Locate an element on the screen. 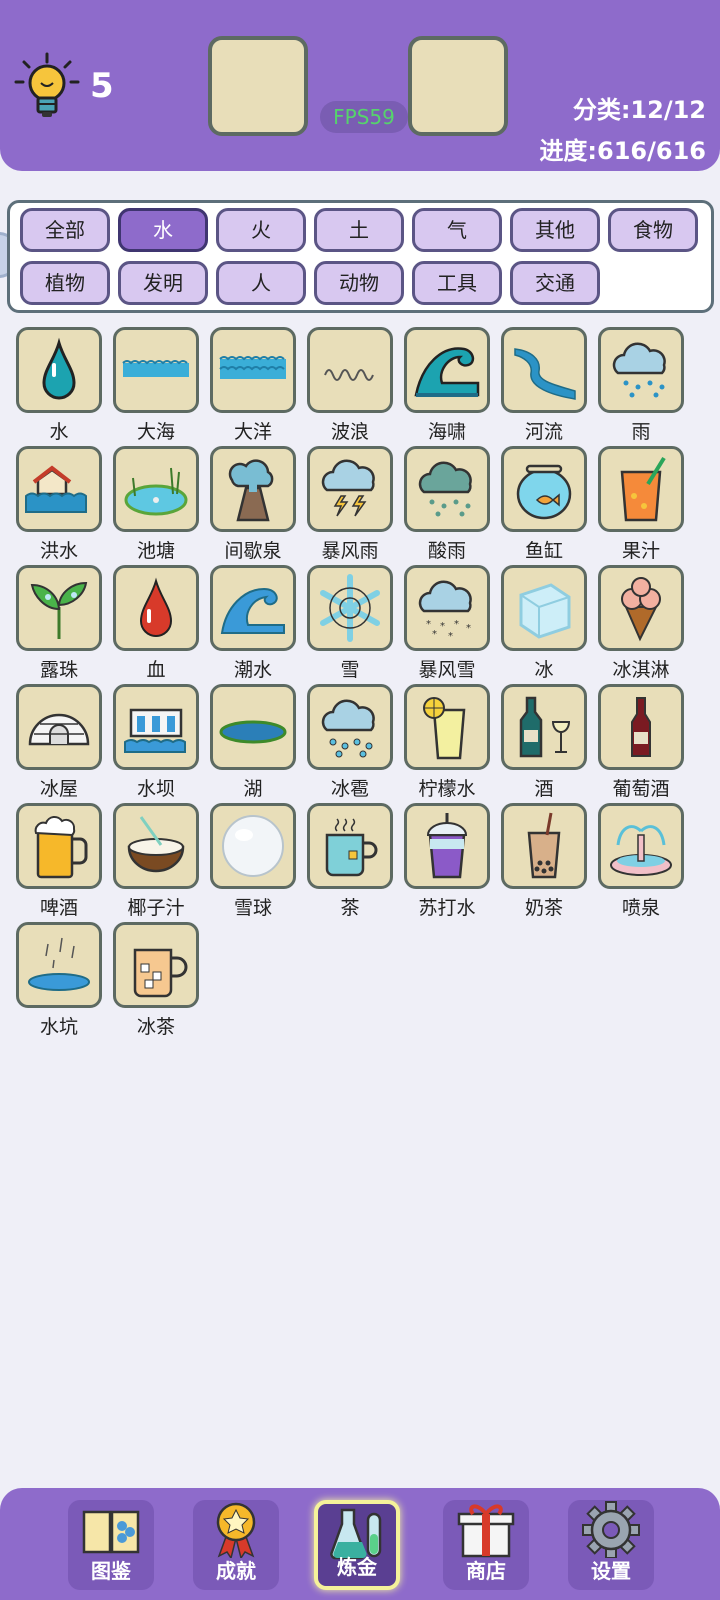 The width and height of the screenshot is (720, 1600). combine-slot-right is located at coordinates (458, 86).